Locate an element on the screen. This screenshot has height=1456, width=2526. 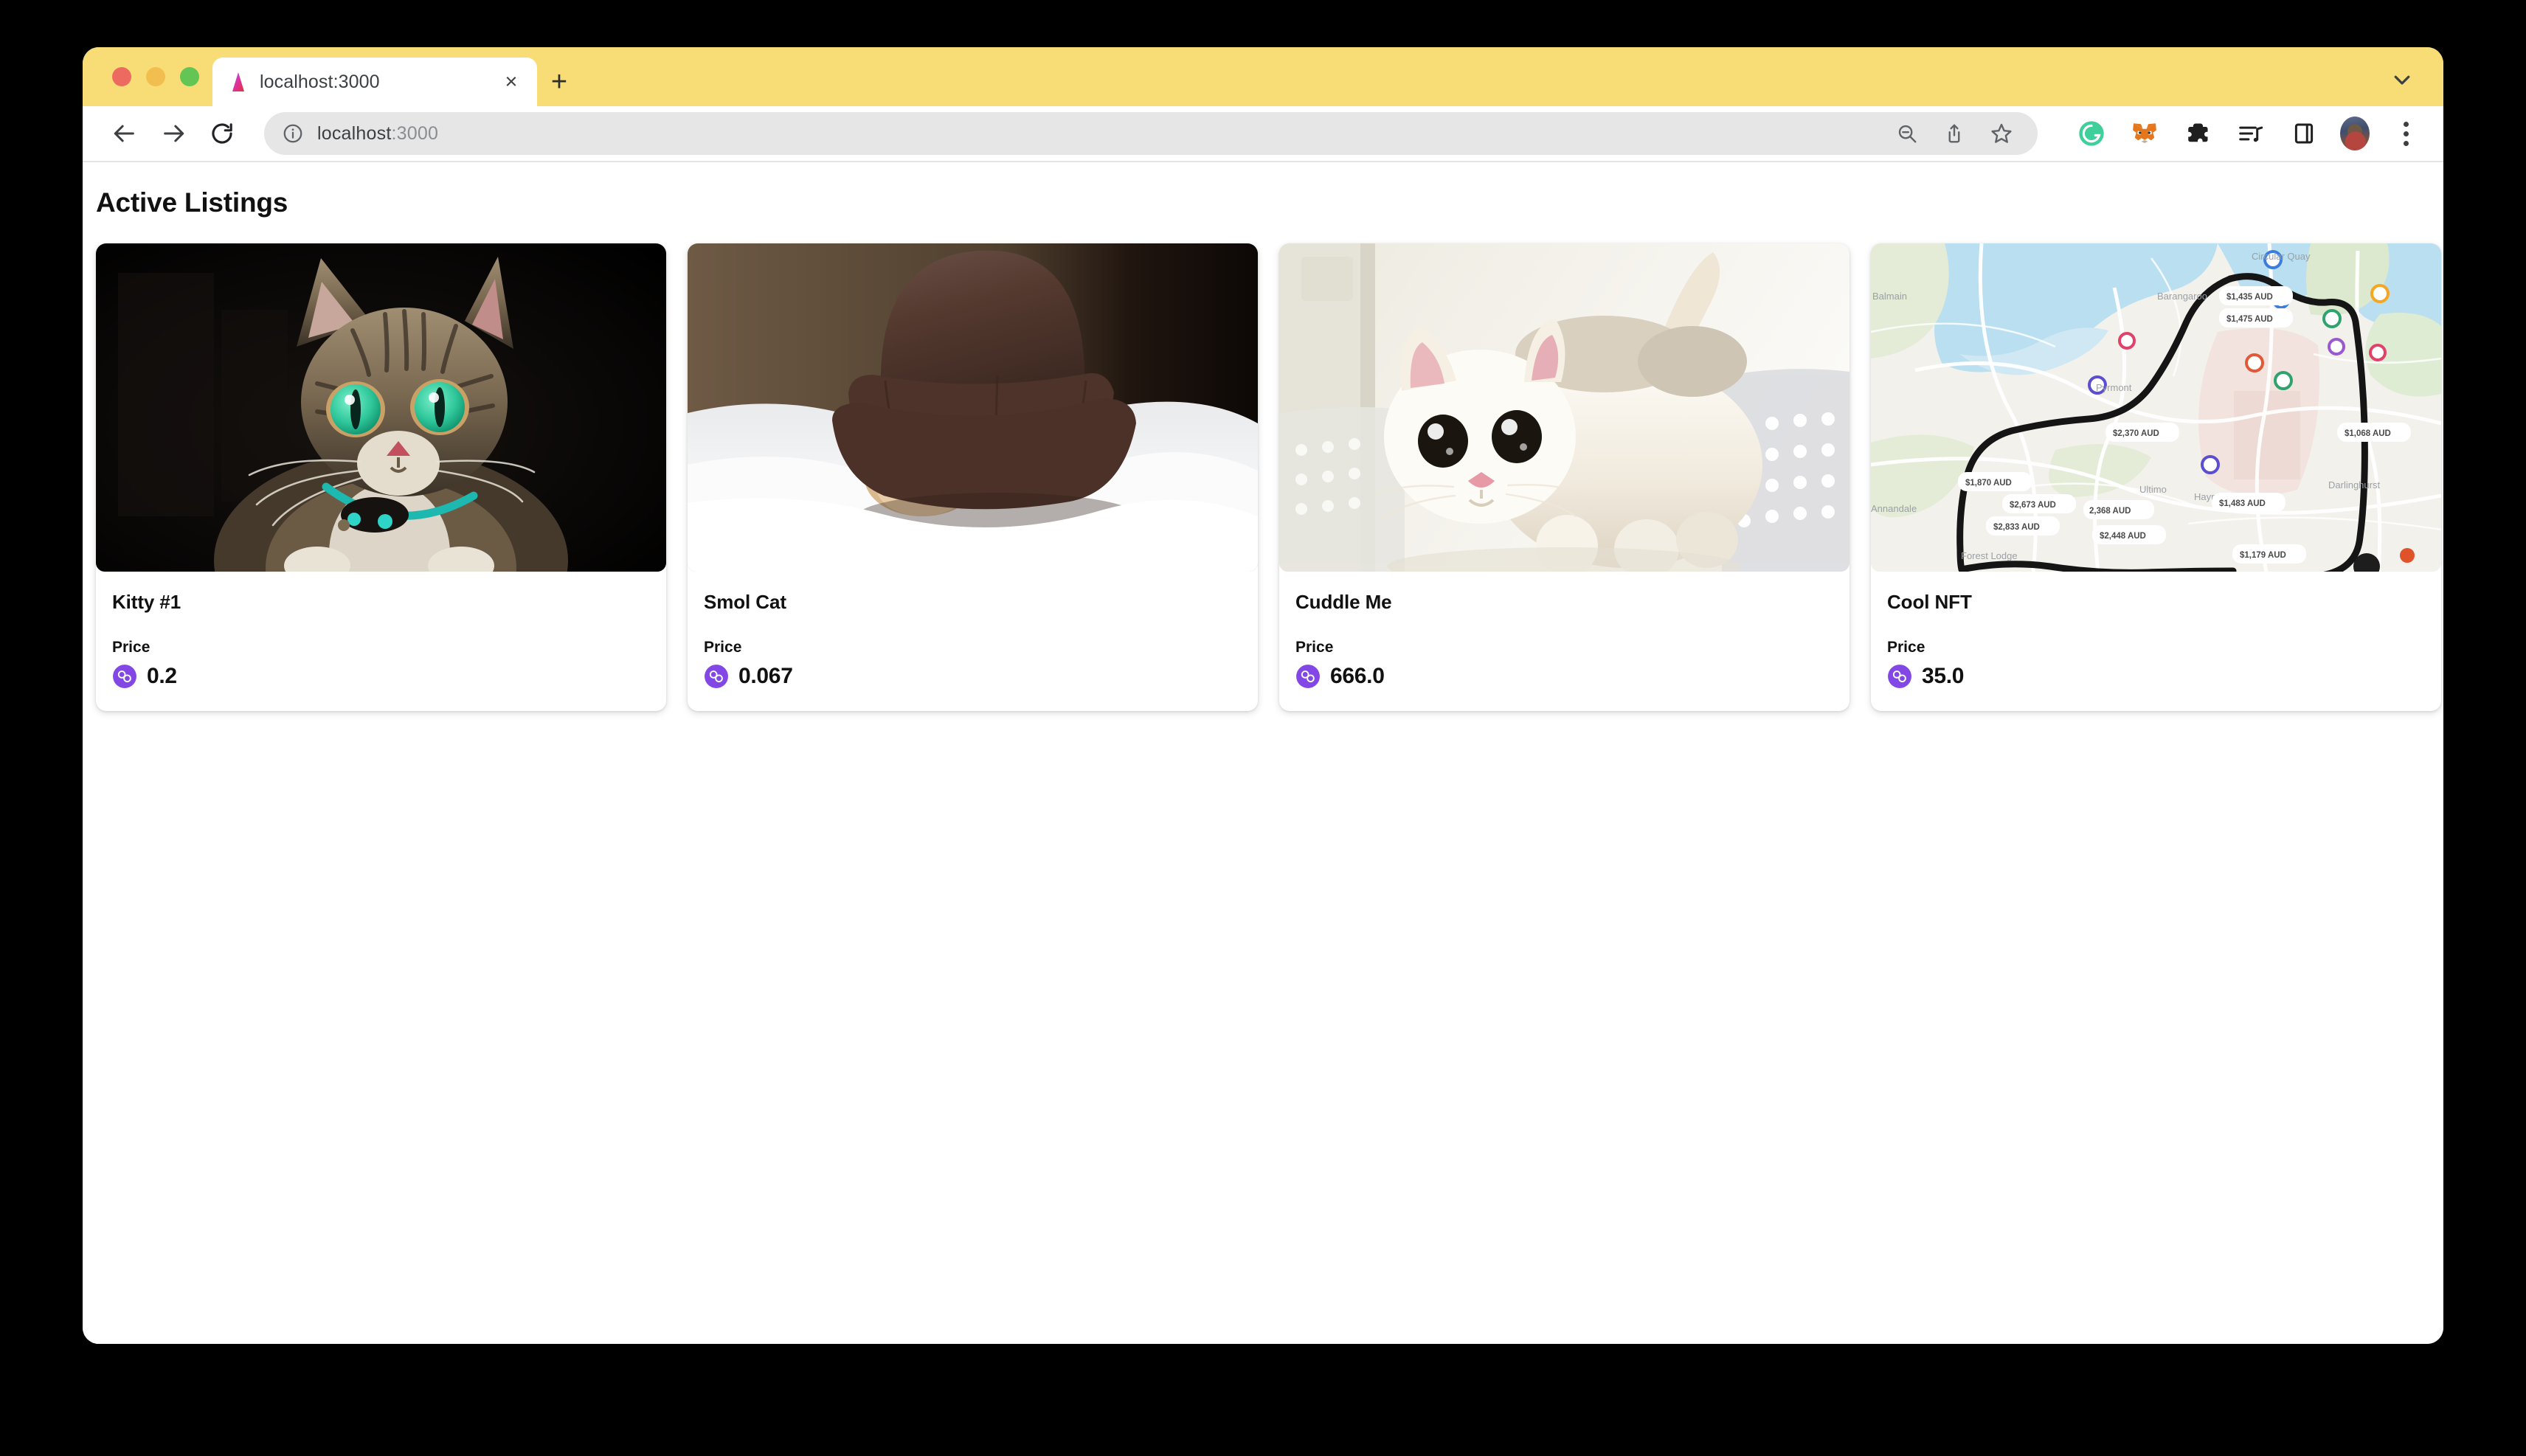
price-value: 666.0 is located at coordinates (1357, 676).